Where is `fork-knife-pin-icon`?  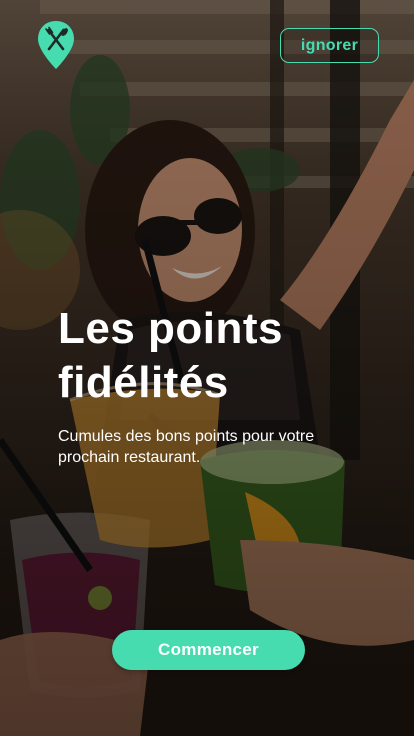
fork-knife-pin-icon is located at coordinates (56, 45).